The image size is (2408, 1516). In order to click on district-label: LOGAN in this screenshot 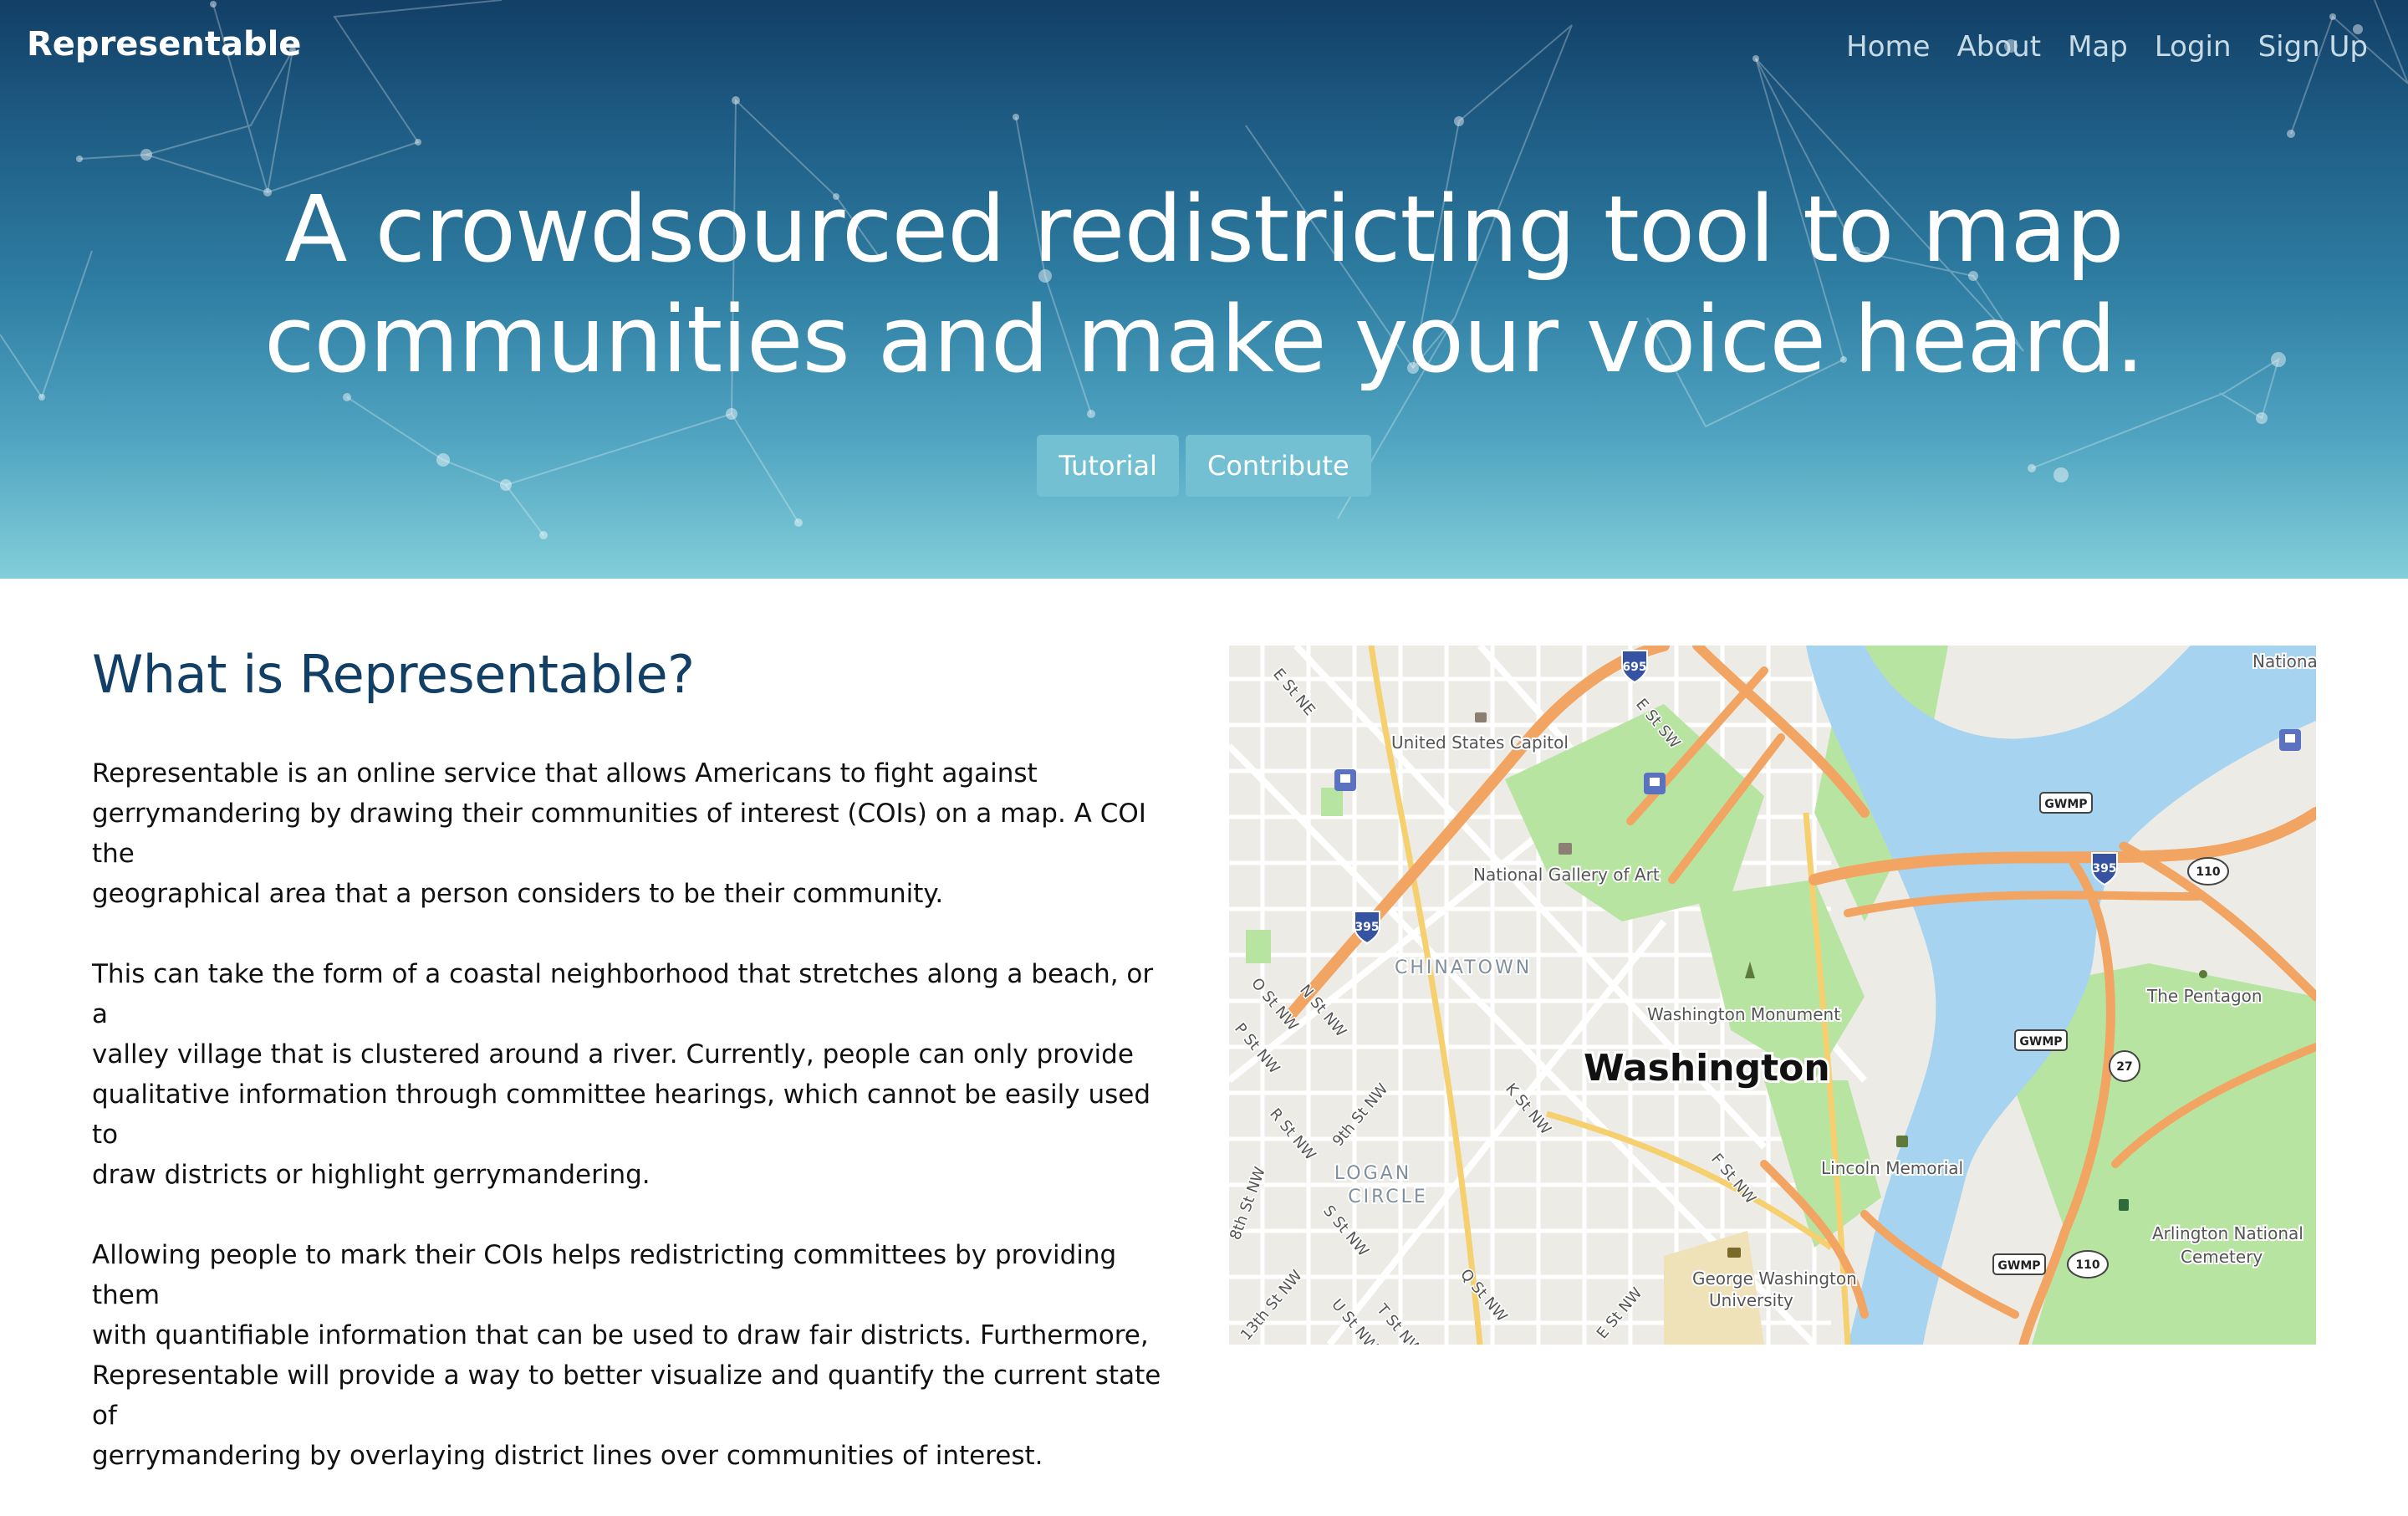, I will do `click(1373, 1173)`.